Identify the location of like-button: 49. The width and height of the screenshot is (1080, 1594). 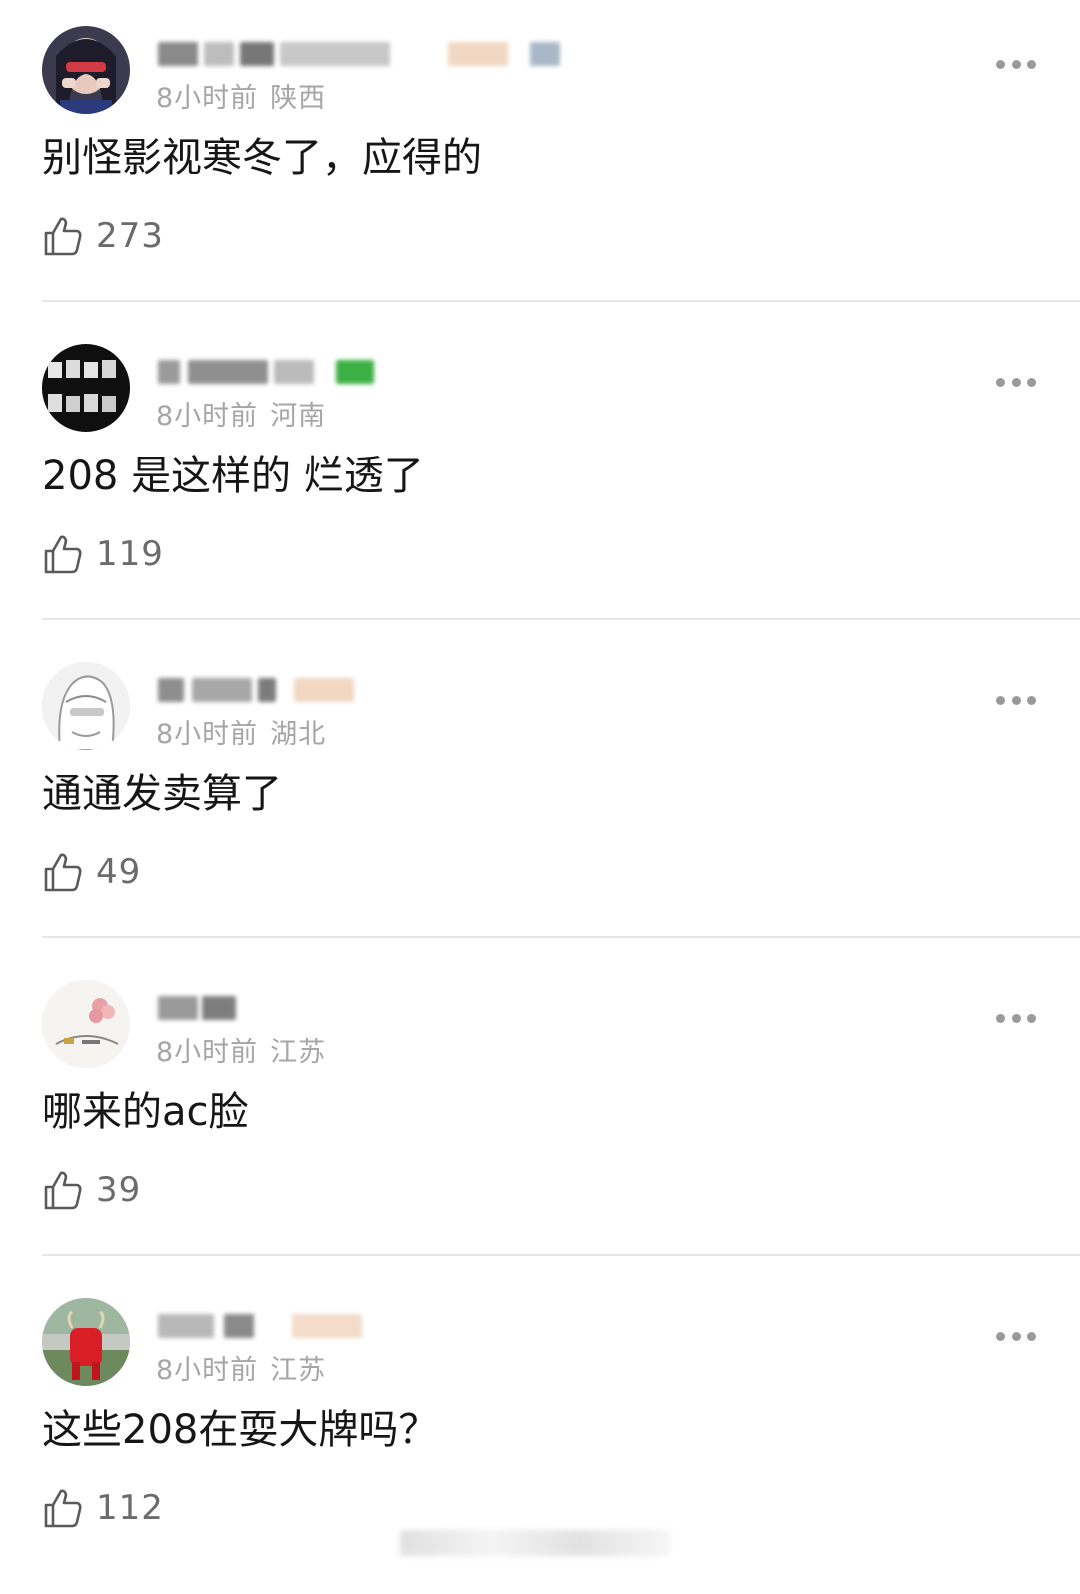
(91, 872).